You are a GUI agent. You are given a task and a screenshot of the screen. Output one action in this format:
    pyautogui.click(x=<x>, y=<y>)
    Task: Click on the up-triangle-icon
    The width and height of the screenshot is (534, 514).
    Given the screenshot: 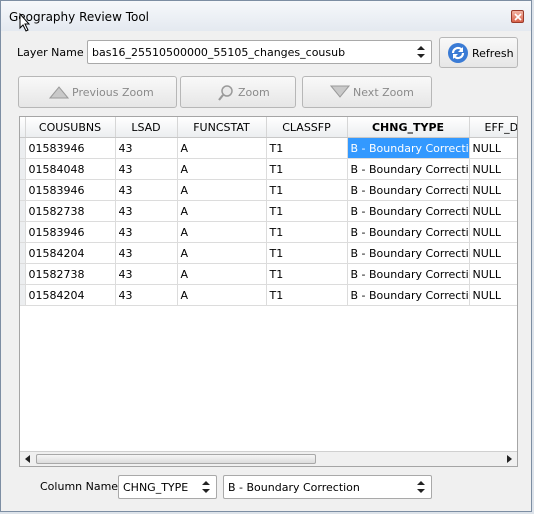 What is the action you would take?
    pyautogui.click(x=59, y=92)
    